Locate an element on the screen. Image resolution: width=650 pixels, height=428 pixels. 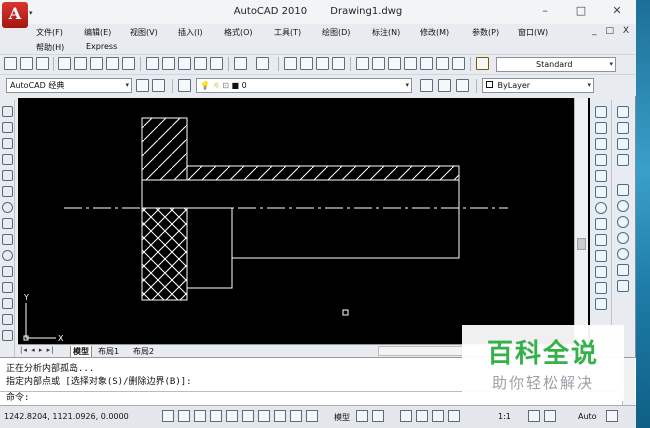
copy-icon is located at coordinates (168, 63).